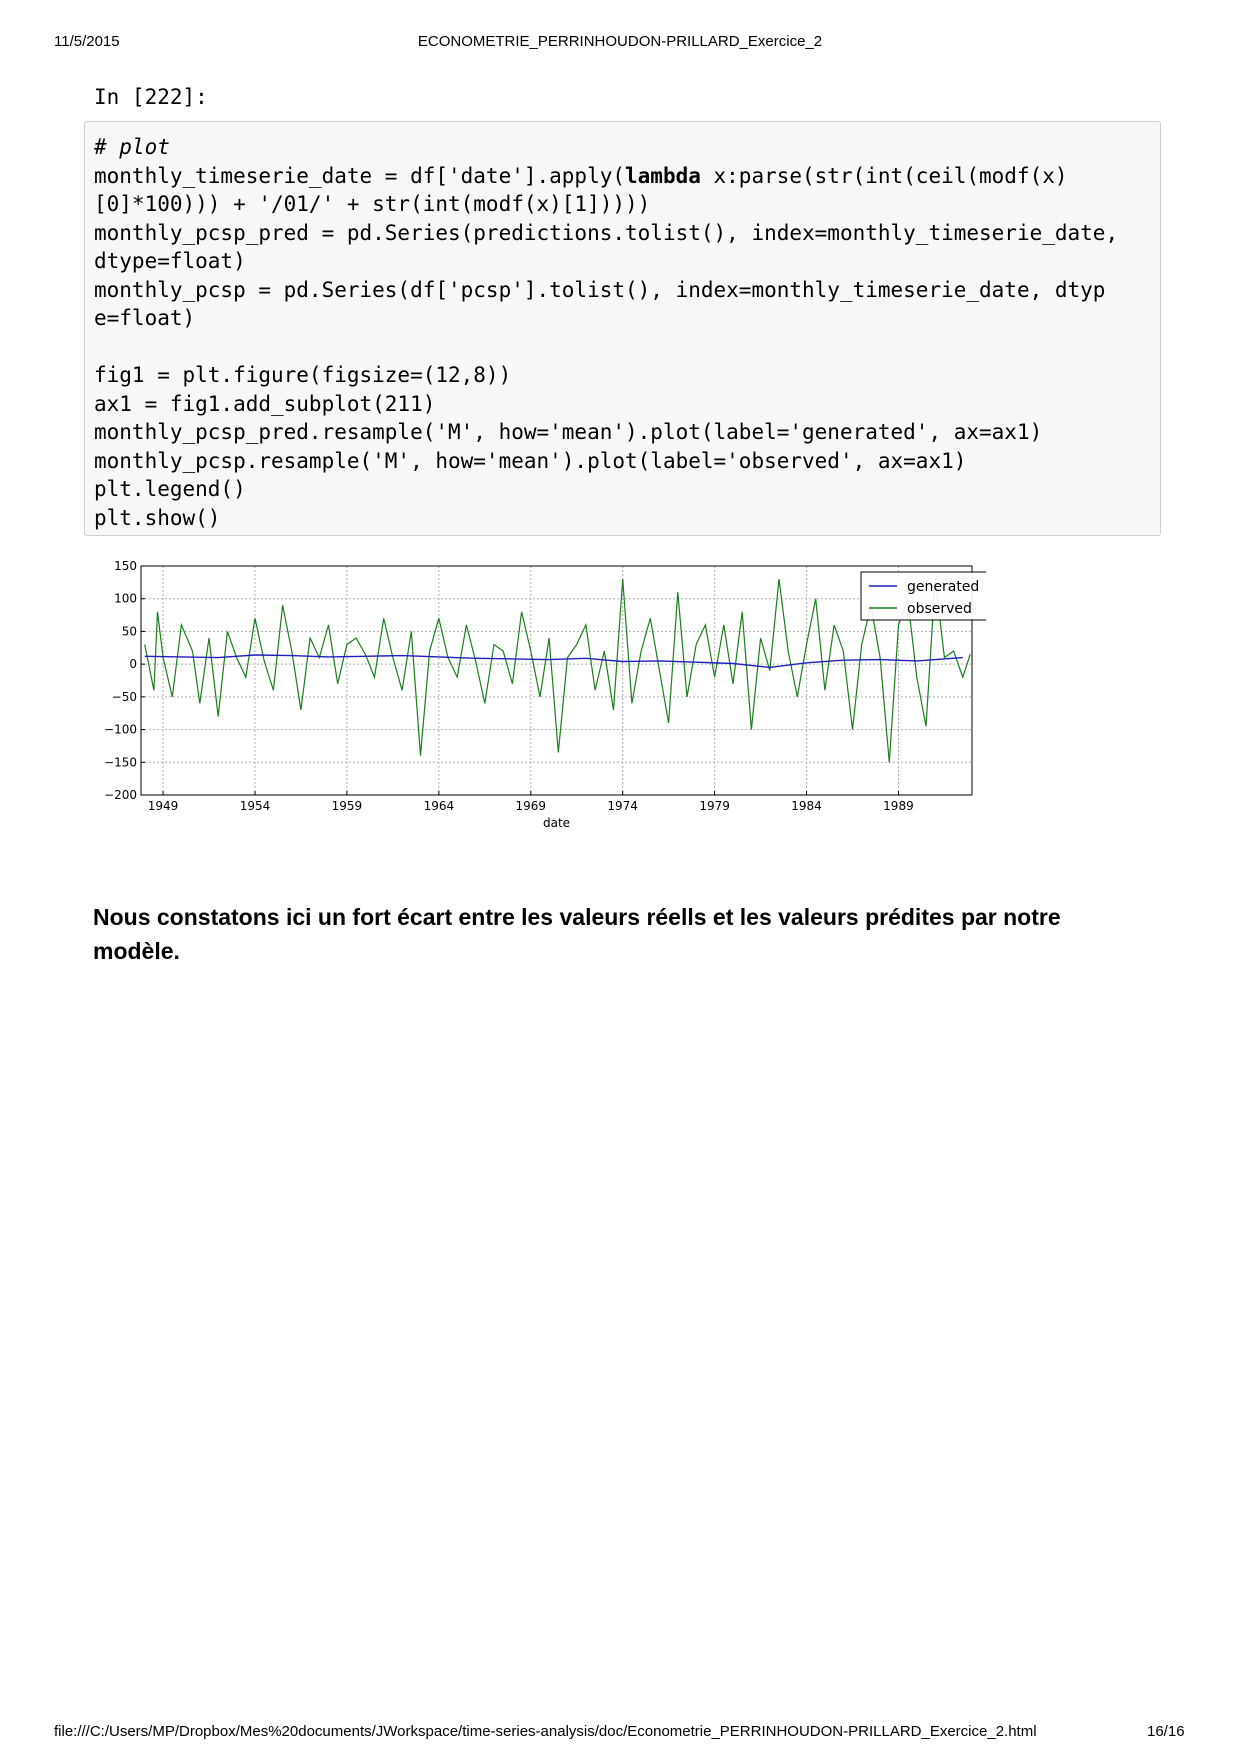 The height and width of the screenshot is (1754, 1240). I want to click on code-text: fig1 = plt.figure(figsize=(12,8)), so click(303, 375).